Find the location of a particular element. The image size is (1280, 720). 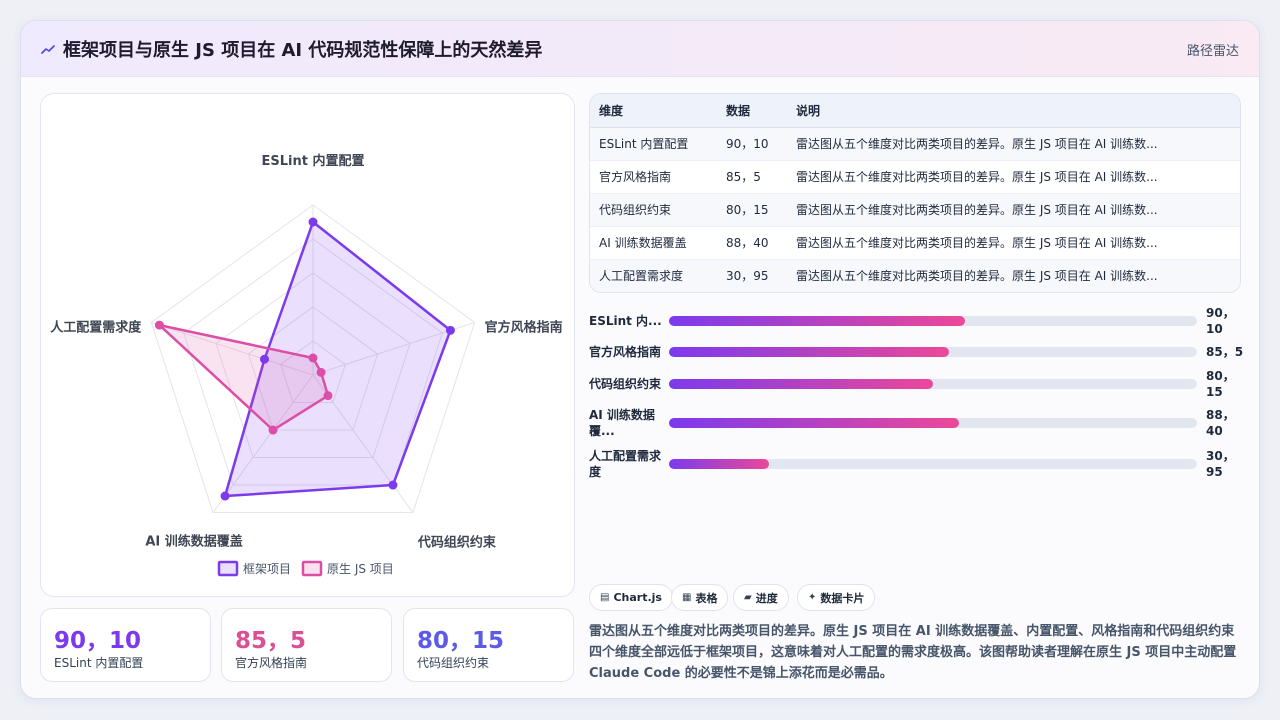

tag-chartjs: ▤ Chart.js is located at coordinates (631, 597).